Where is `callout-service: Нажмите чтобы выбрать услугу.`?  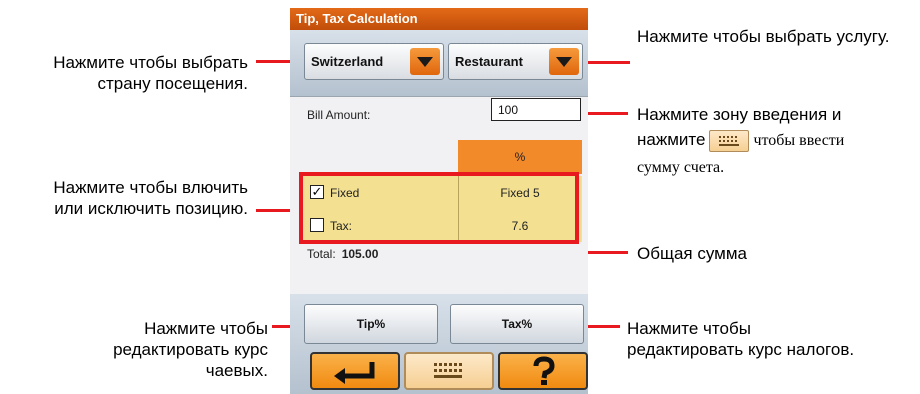 callout-service: Нажмите чтобы выбрать услугу. is located at coordinates (763, 36).